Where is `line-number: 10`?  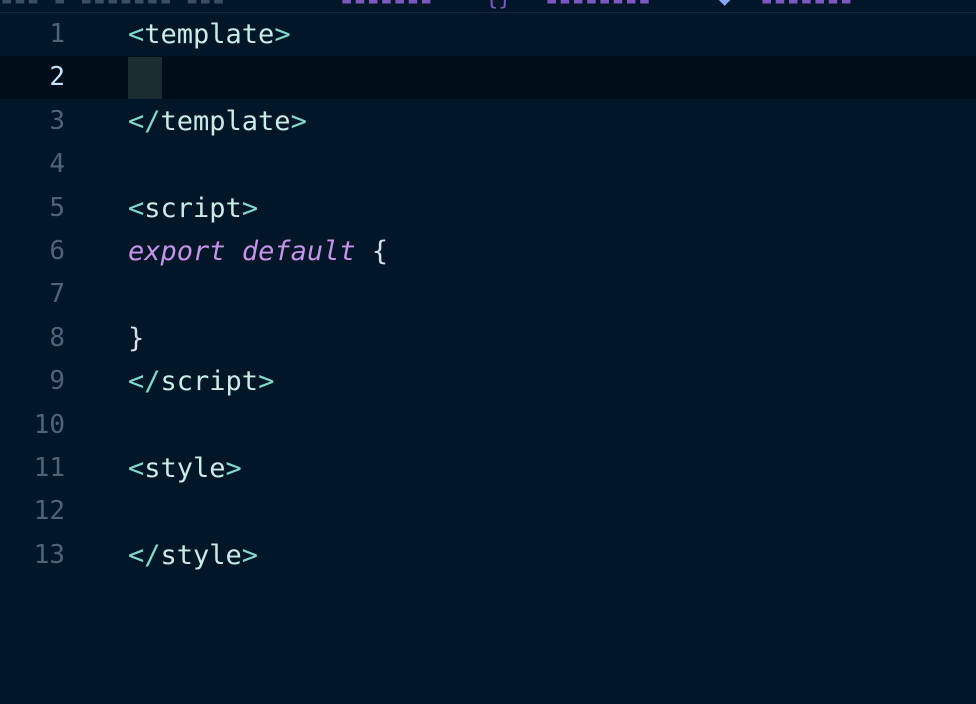 line-number: 10 is located at coordinates (49, 424).